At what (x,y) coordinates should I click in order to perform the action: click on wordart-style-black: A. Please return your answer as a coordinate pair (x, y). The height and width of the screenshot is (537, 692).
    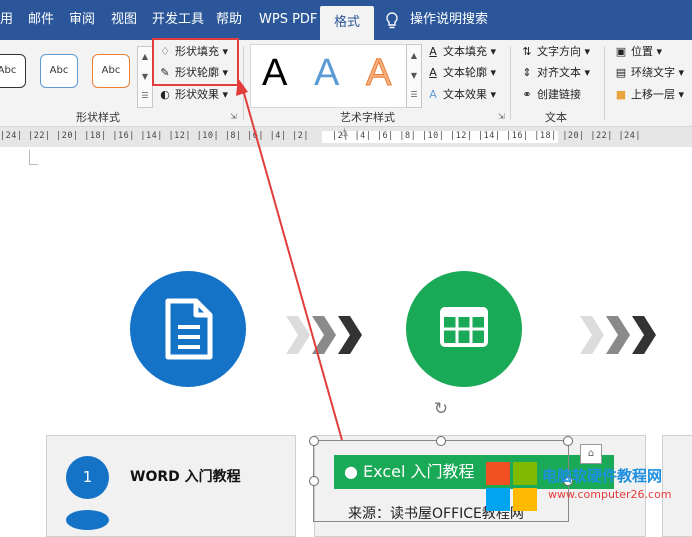
    Looking at the image, I should click on (274, 73).